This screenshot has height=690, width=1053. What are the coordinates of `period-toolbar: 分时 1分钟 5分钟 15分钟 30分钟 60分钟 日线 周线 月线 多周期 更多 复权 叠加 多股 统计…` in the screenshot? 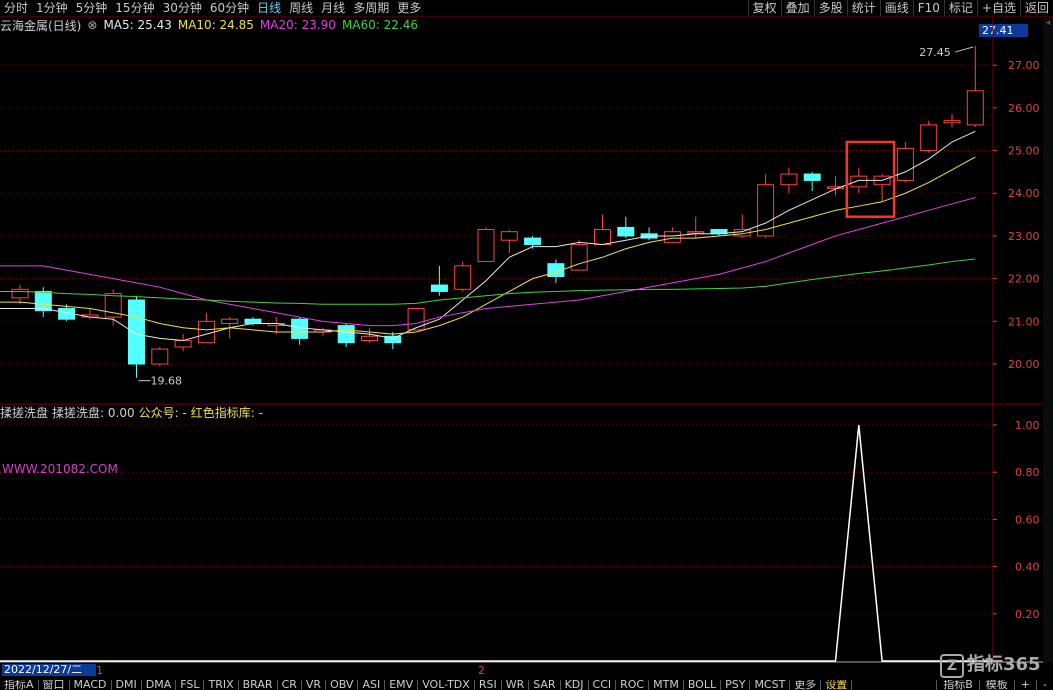 It's located at (526, 8).